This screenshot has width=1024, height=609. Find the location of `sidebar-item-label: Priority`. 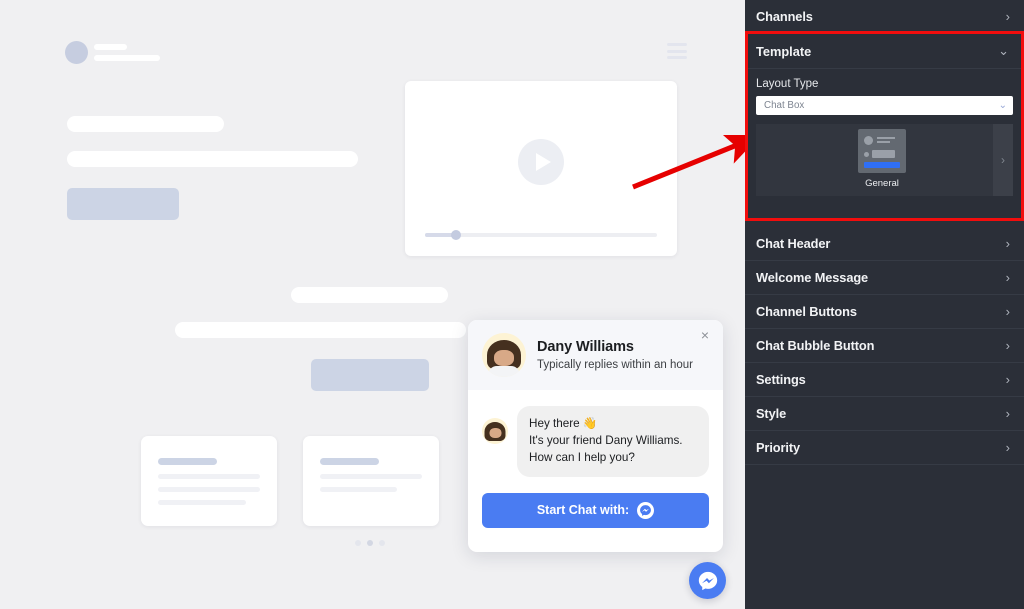

sidebar-item-label: Priority is located at coordinates (778, 447).